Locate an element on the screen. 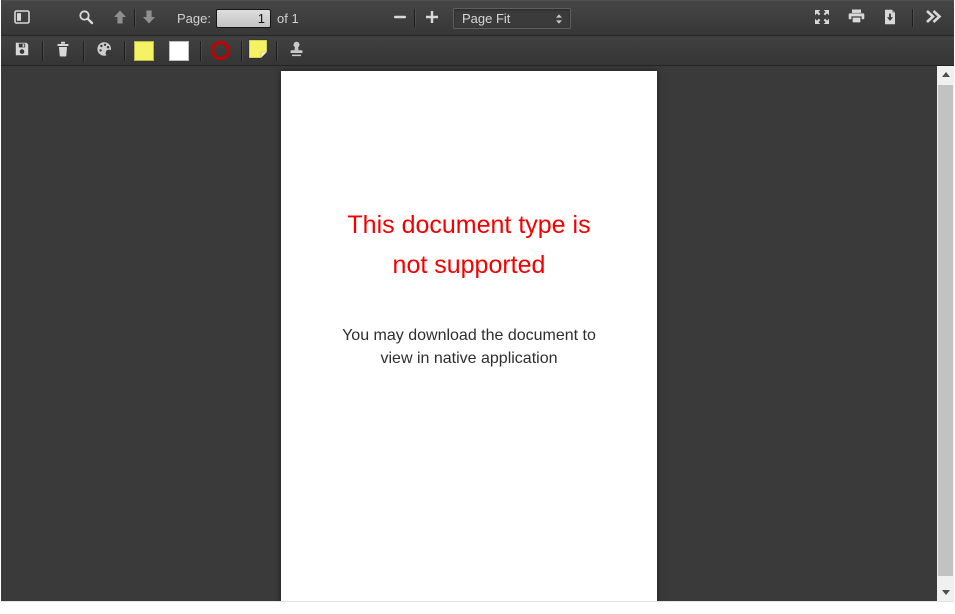 The width and height of the screenshot is (955, 614). select-spinner-icon is located at coordinates (559, 20).